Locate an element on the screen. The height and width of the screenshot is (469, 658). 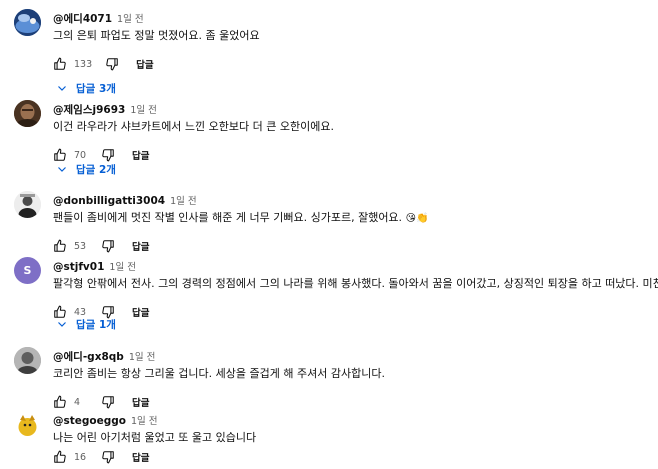
replies-count-label: 답글 1개 is located at coordinates (96, 324).